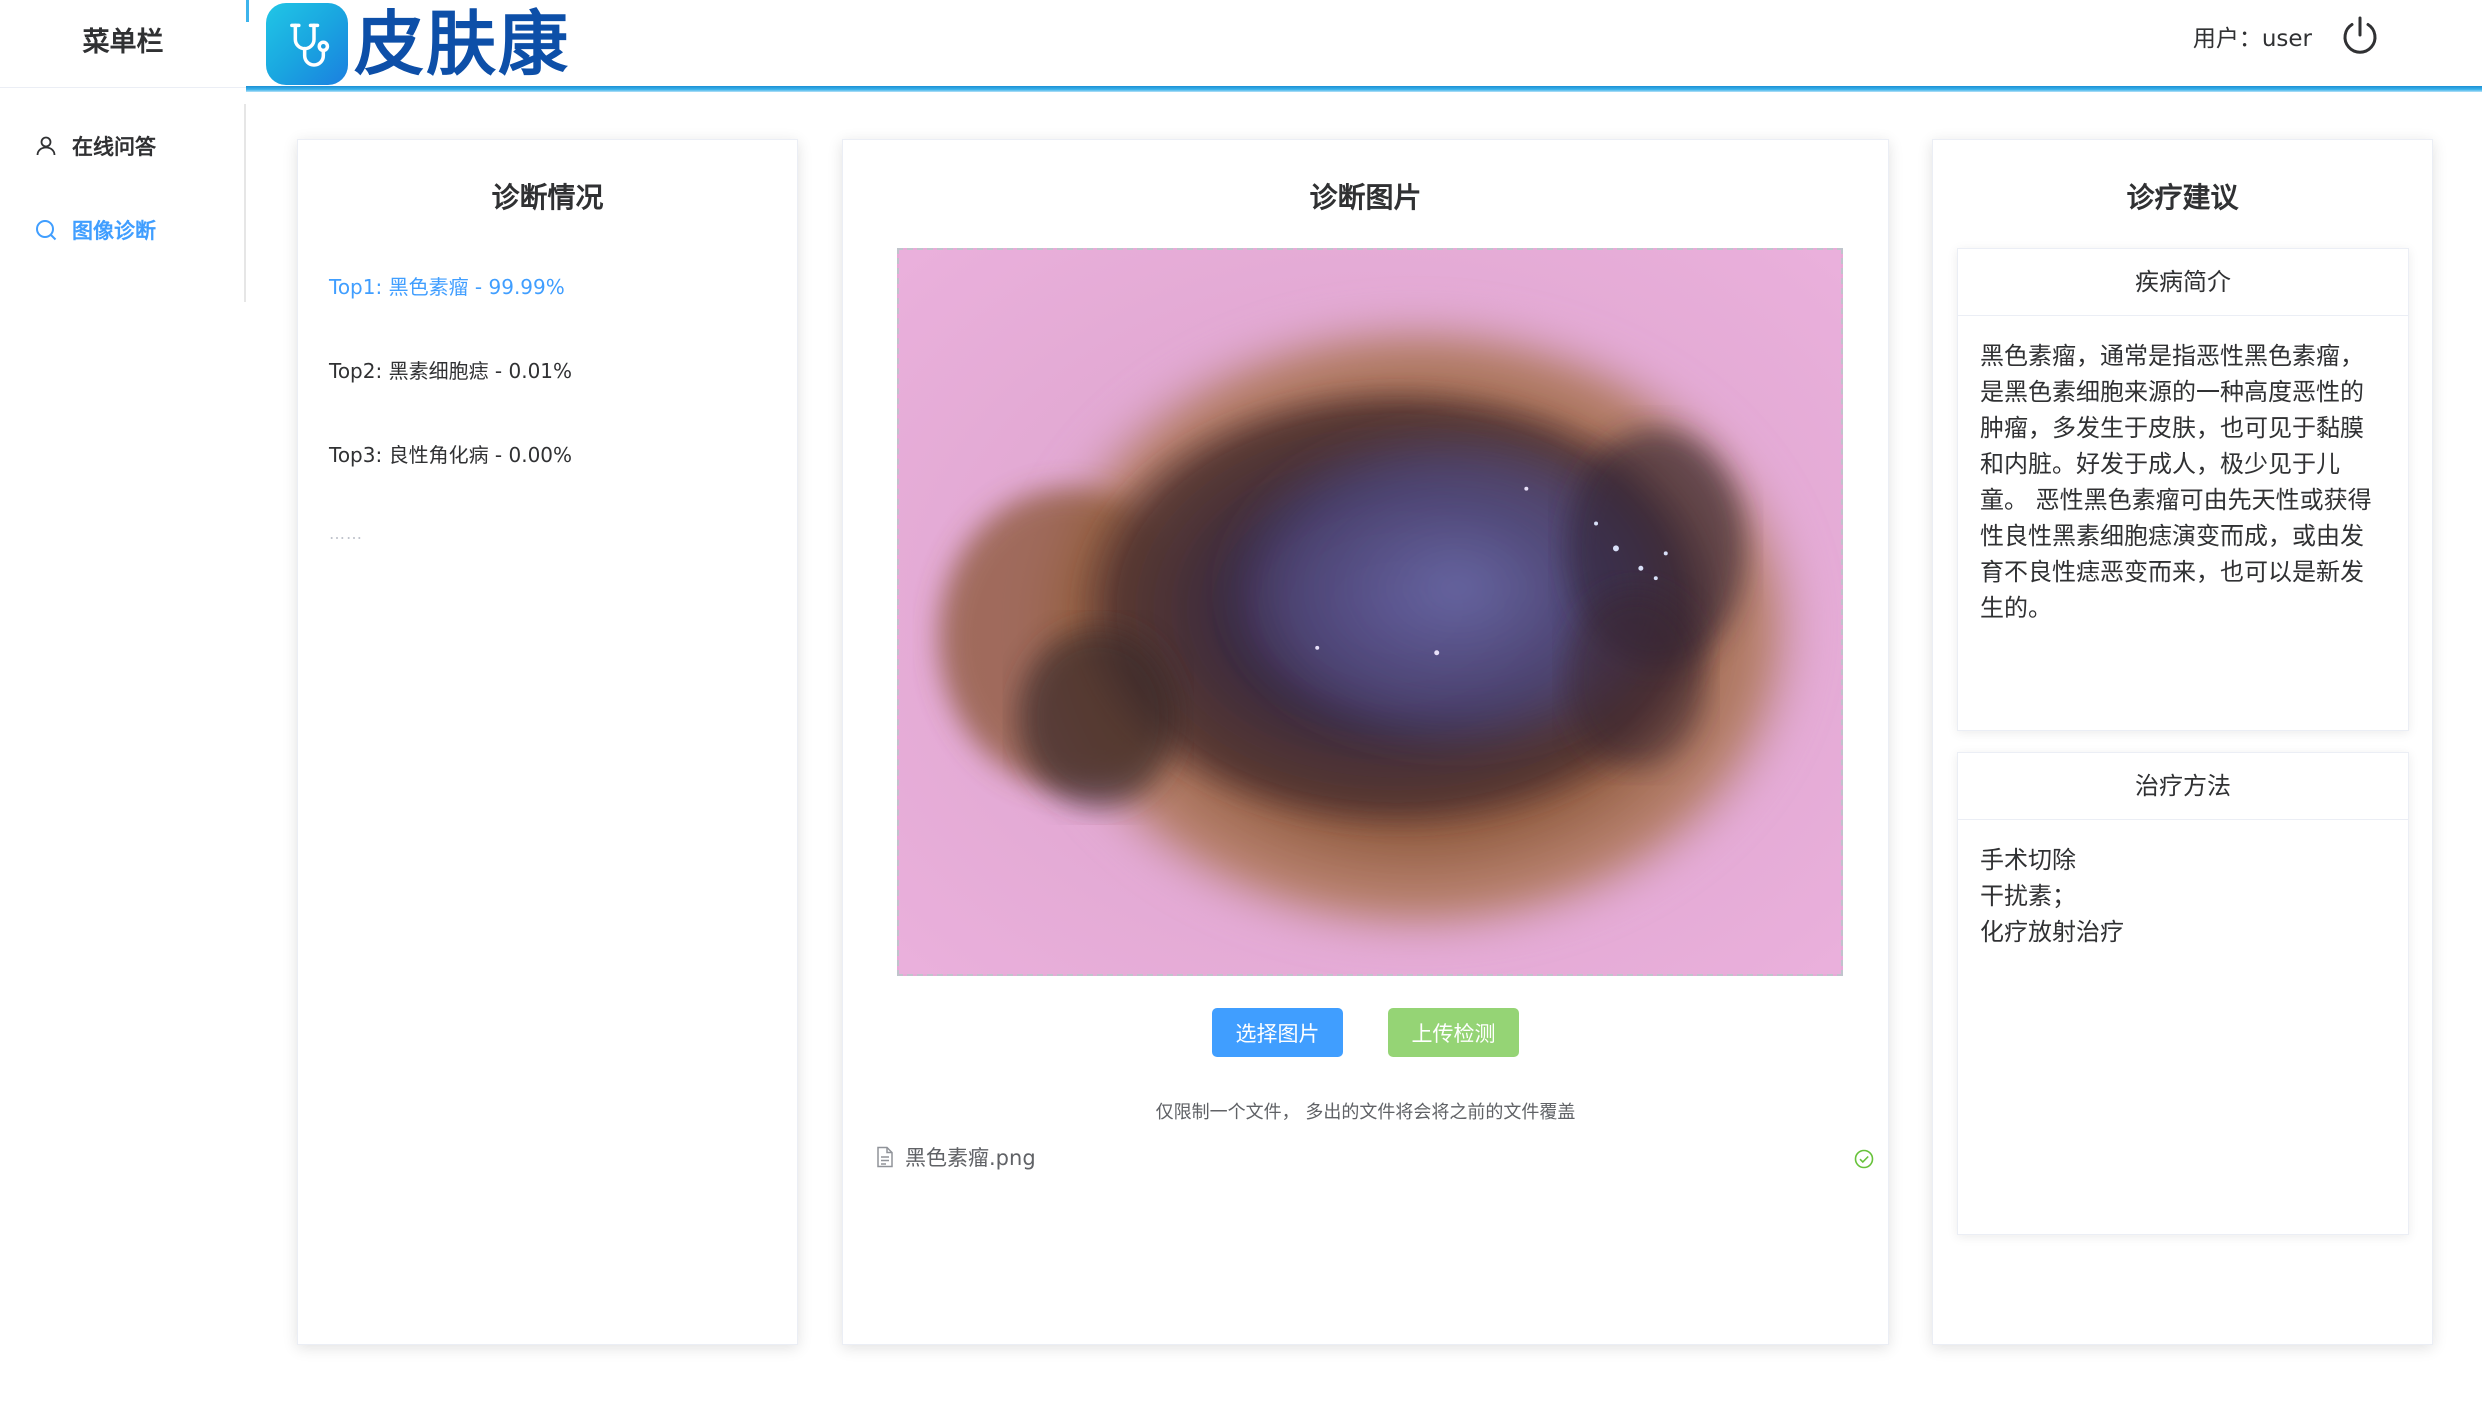  Describe the element at coordinates (2183, 896) in the screenshot. I see `treatment-body: 手术切除 干扰素； 化疗放射治疗` at that location.